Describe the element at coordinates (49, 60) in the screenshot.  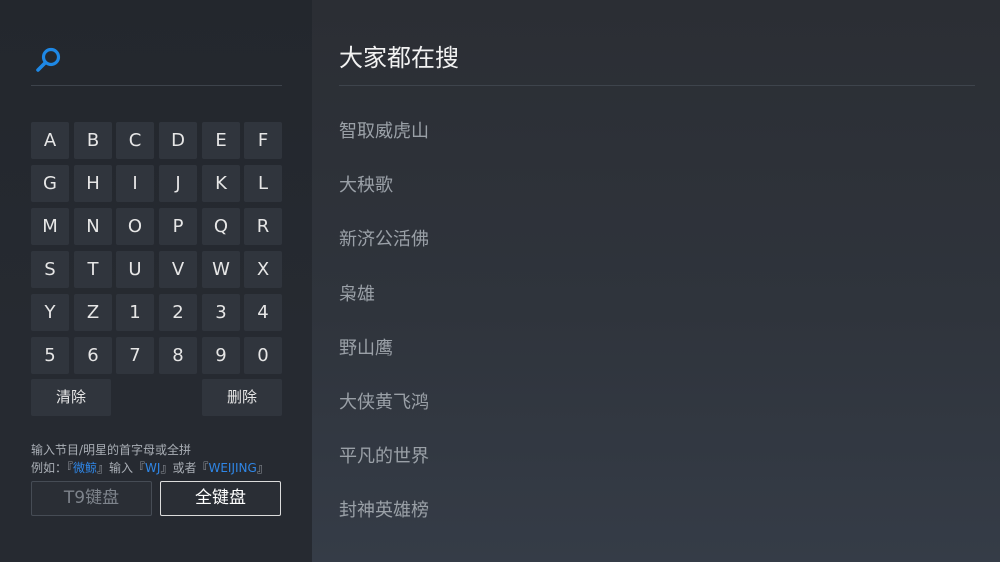
I see `search-icon` at that location.